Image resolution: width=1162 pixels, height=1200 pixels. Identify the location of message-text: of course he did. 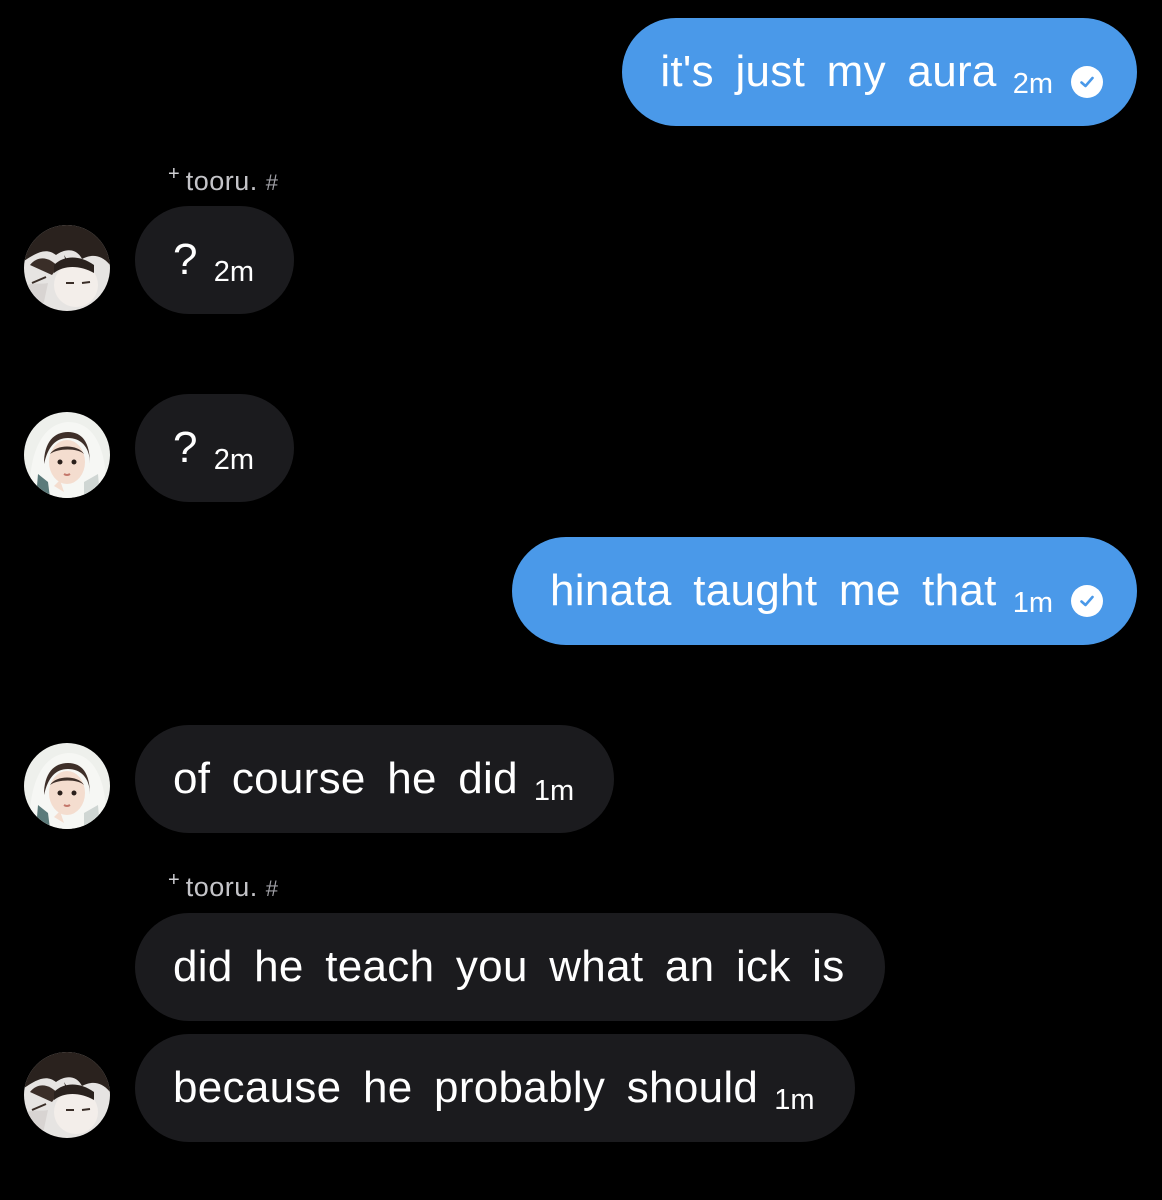
(345, 778).